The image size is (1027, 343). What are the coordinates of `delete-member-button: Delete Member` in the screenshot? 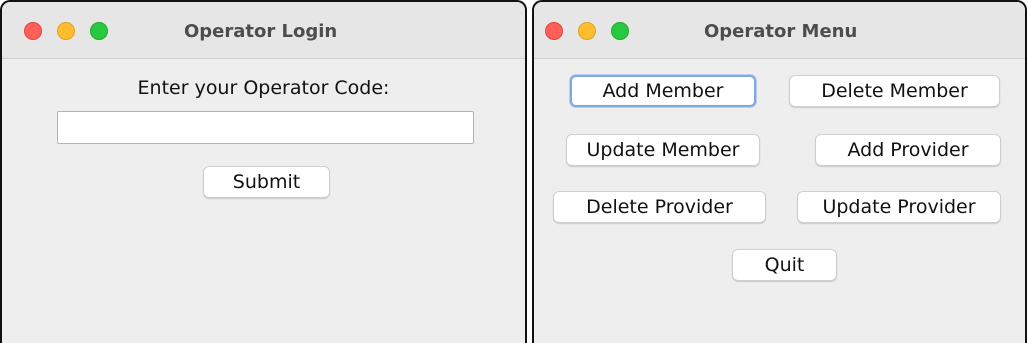 It's located at (894, 91).